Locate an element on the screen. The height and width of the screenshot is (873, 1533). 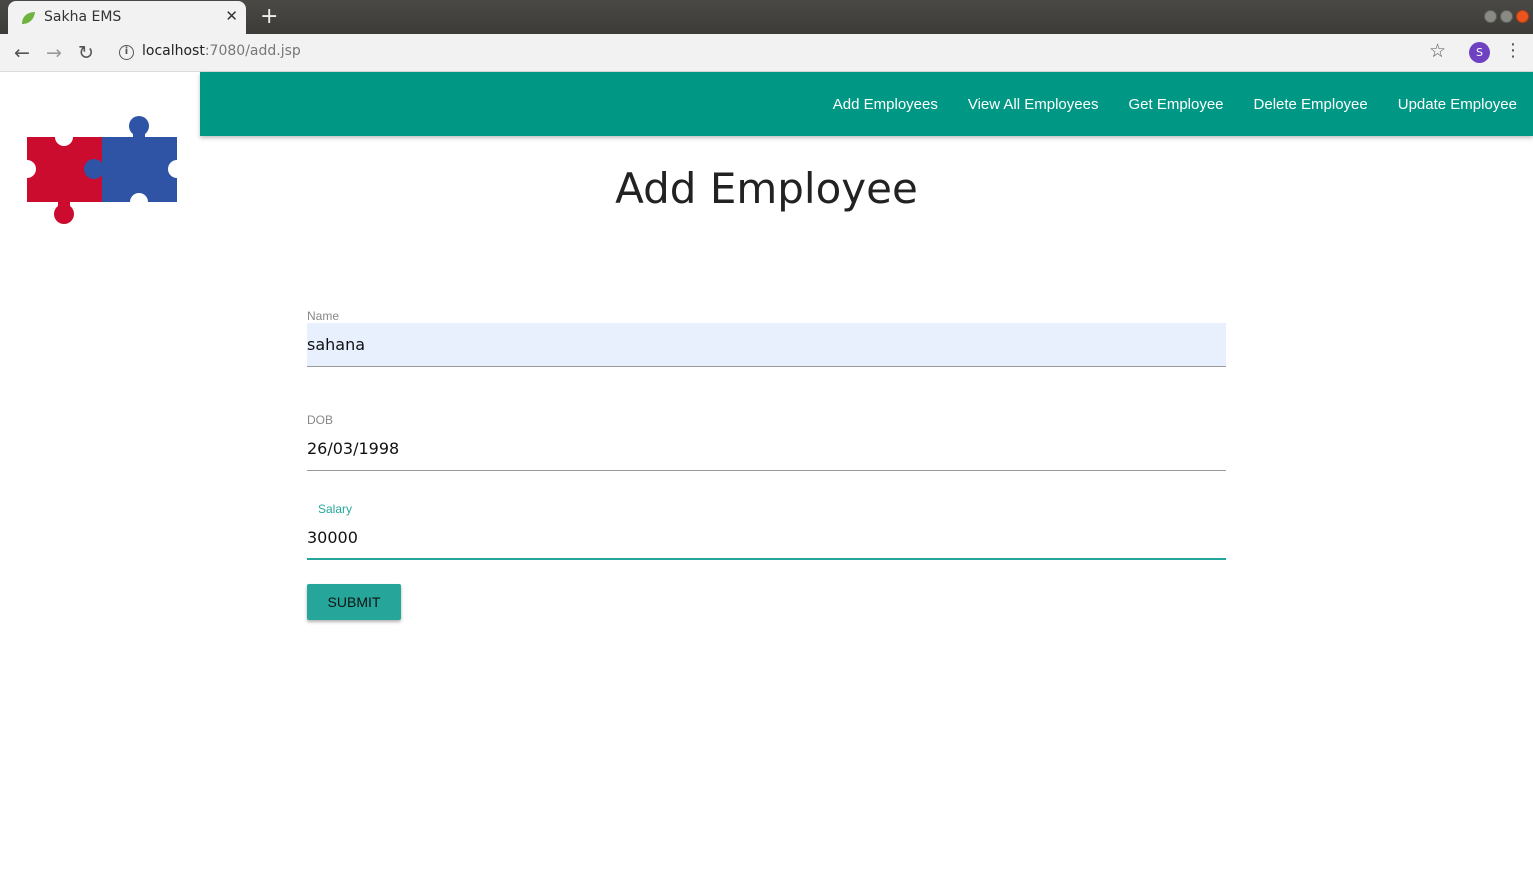
forward-arrow-icon: → is located at coordinates (54, 53).